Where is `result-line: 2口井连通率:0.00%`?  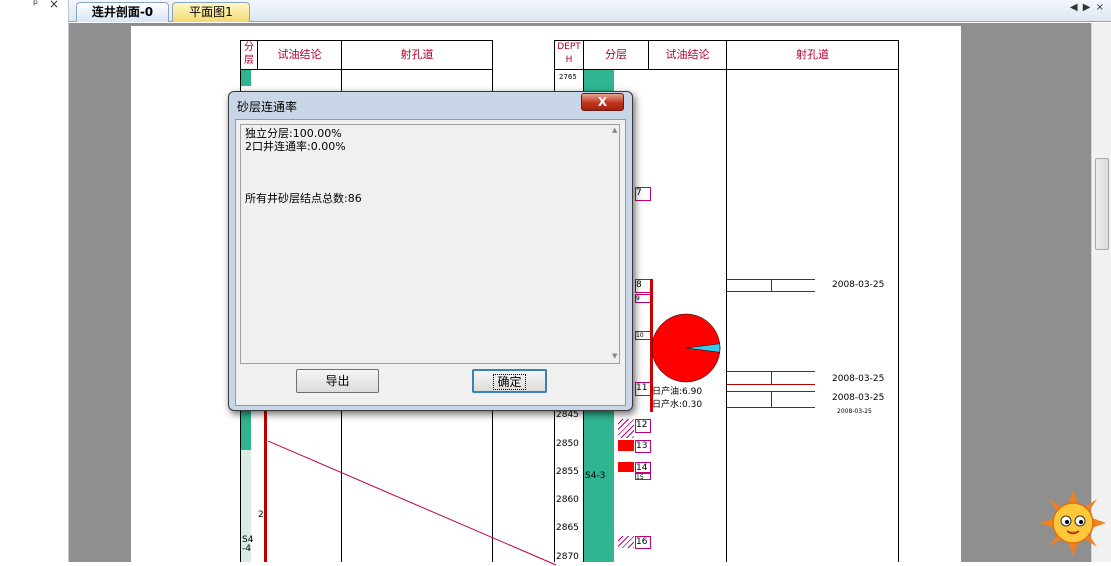 result-line: 2口井连通率:0.00% is located at coordinates (295, 146).